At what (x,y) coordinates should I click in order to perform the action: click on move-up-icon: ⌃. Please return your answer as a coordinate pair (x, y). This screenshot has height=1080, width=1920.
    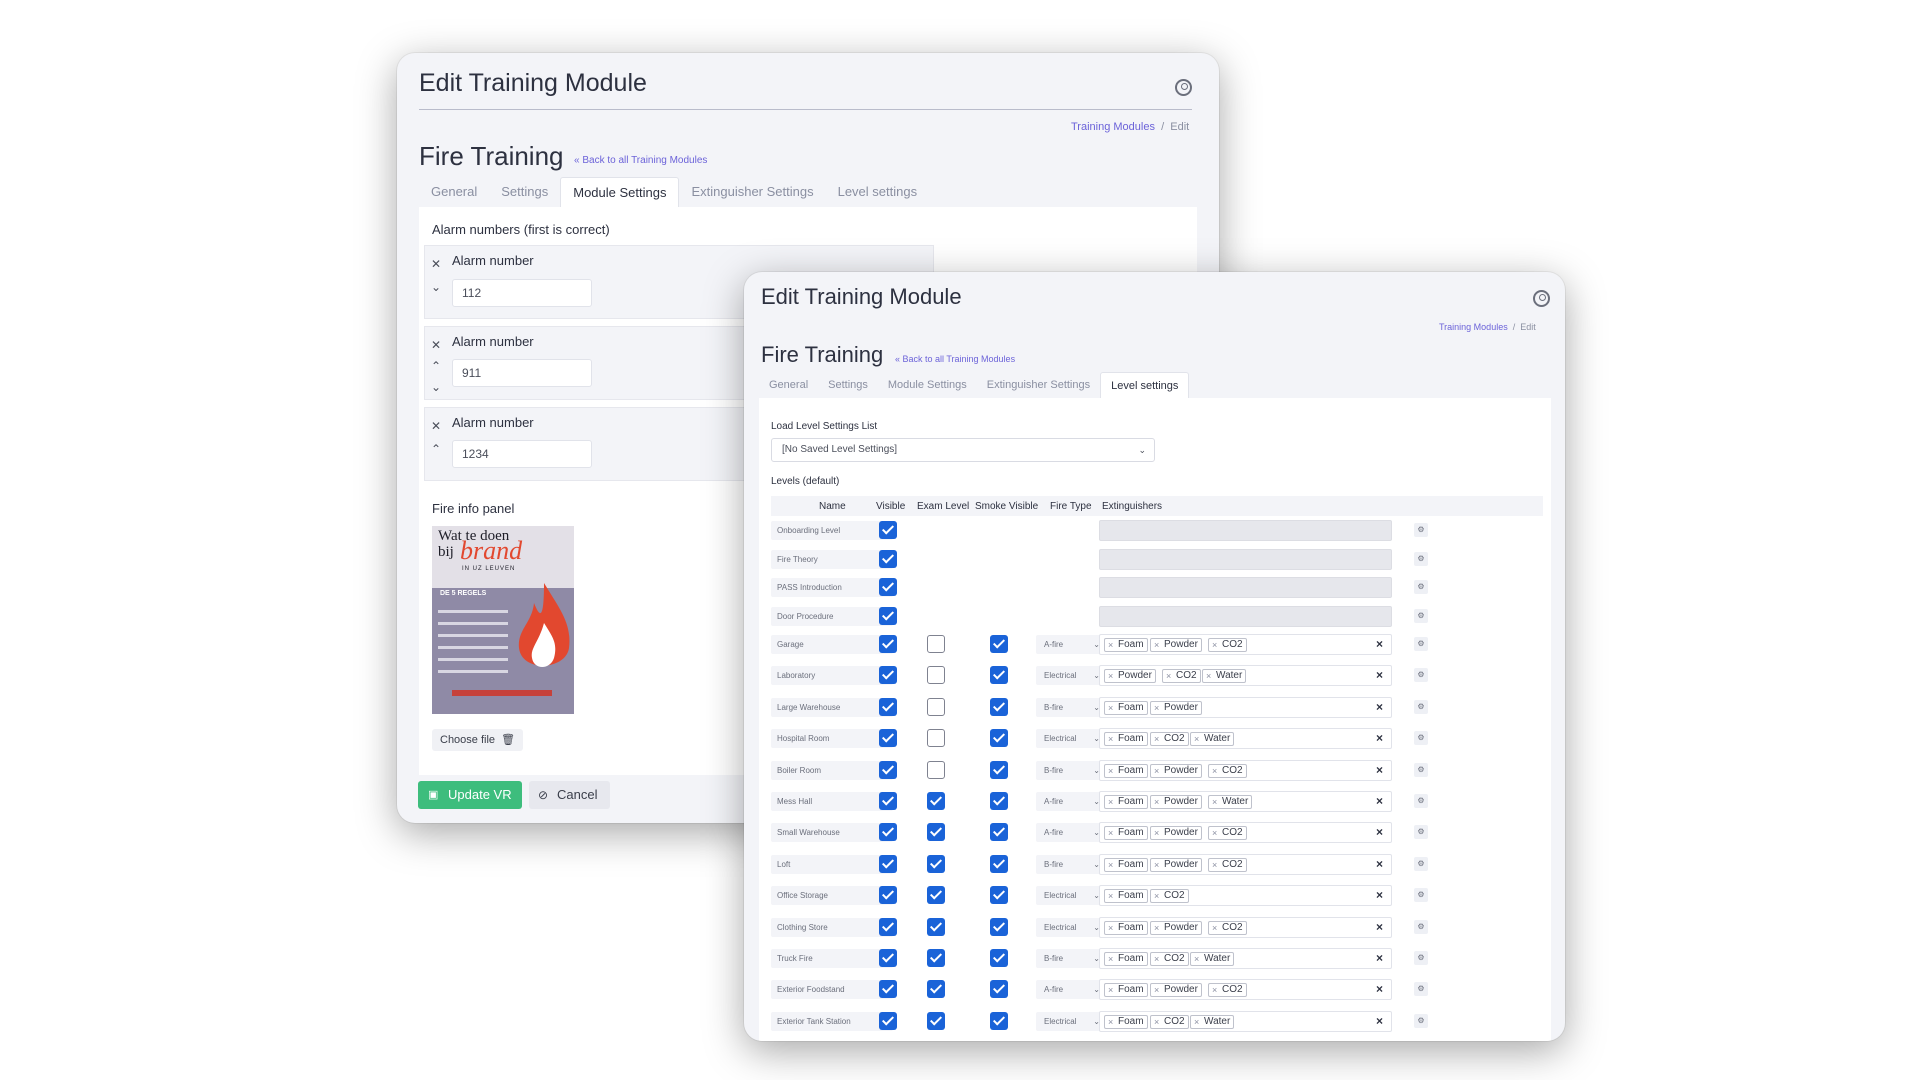
    Looking at the image, I should click on (436, 449).